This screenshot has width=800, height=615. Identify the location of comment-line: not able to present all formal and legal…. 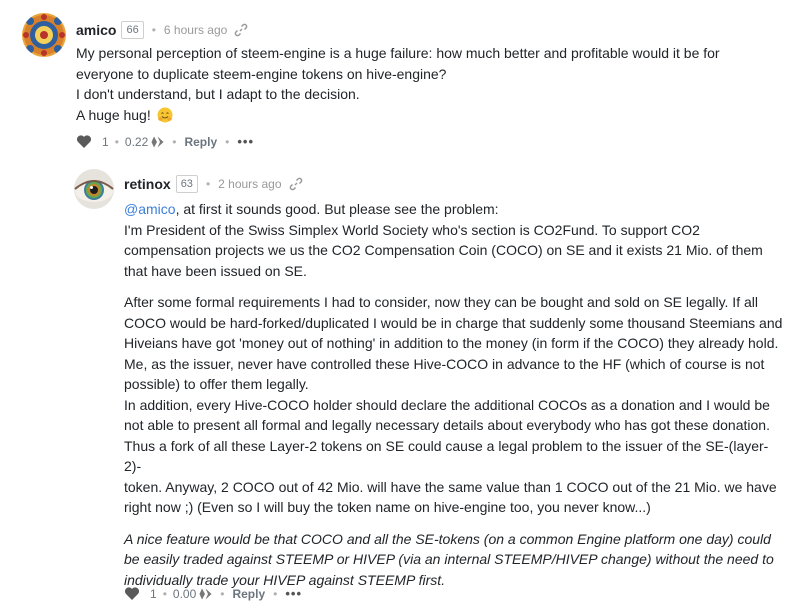
(447, 425).